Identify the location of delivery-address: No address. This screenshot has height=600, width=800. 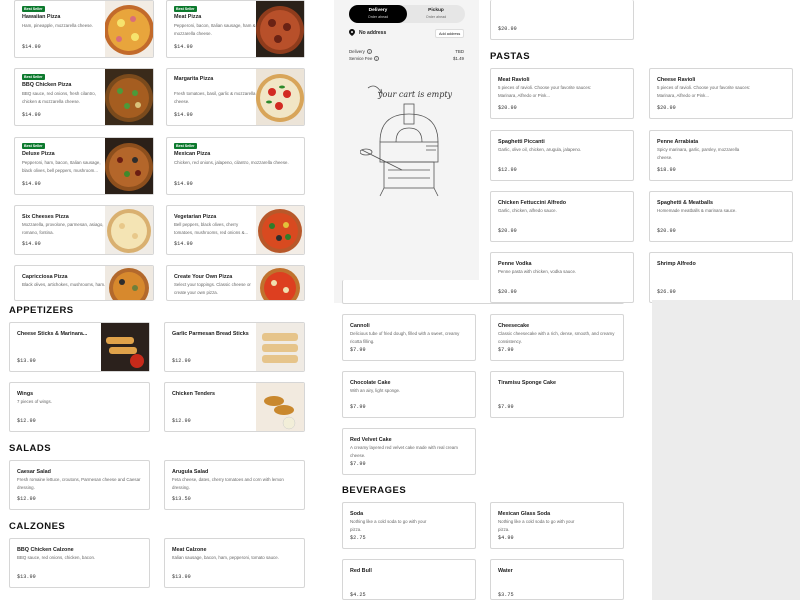
(373, 33).